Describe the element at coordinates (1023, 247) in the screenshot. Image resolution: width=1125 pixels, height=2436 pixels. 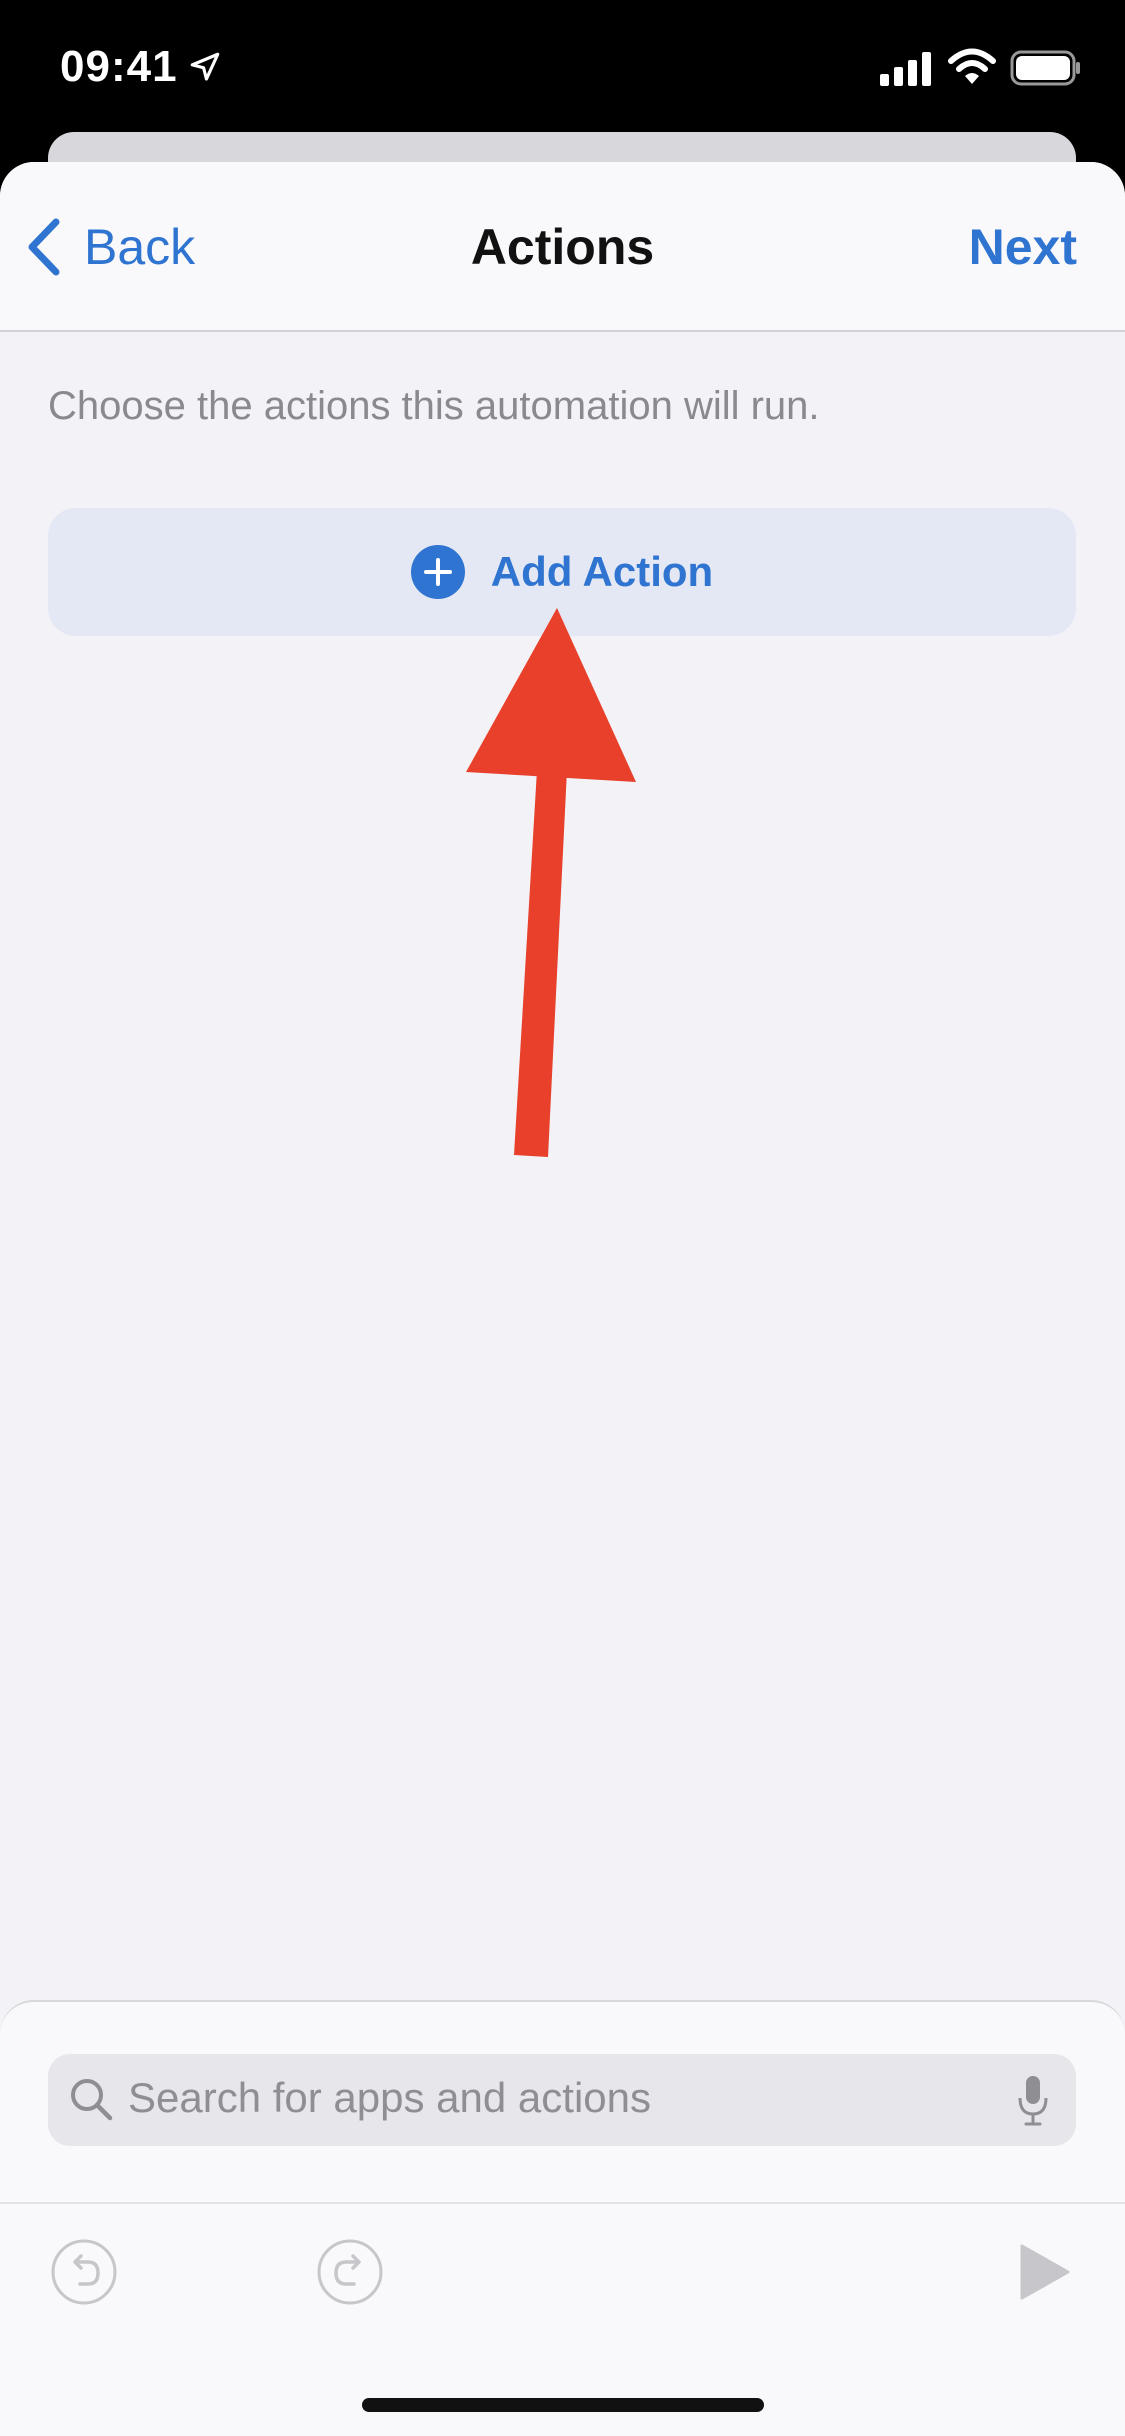
I see `next-button: Next` at that location.